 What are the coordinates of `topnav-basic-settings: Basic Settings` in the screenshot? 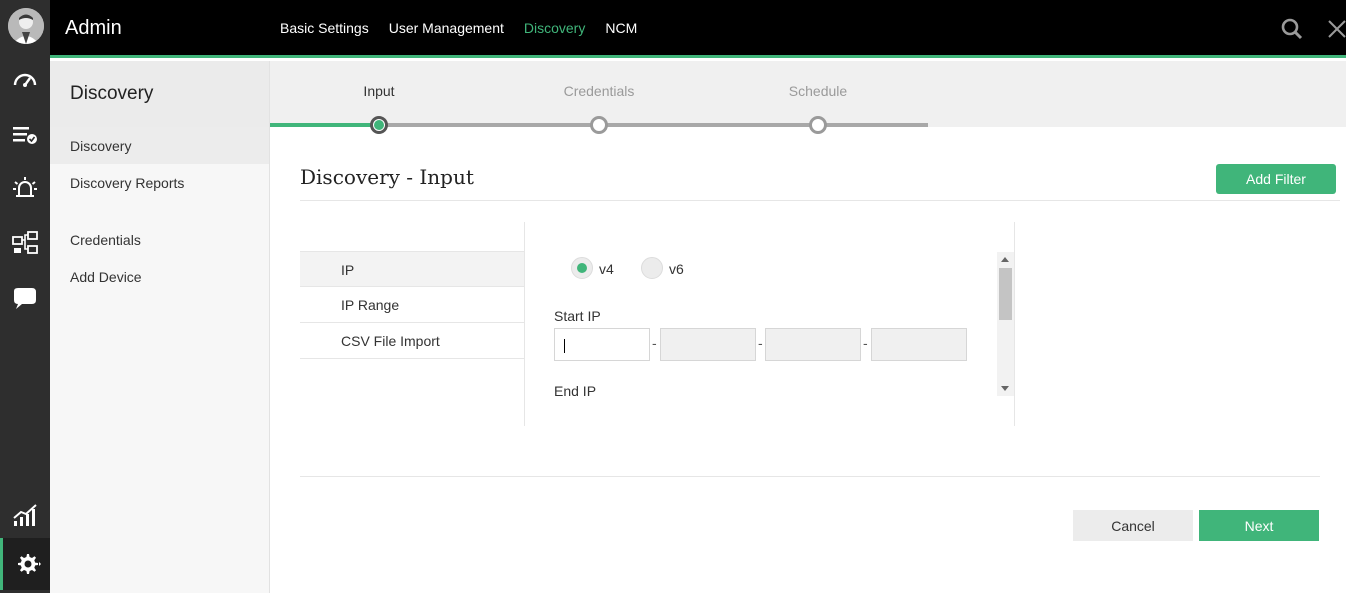 It's located at (324, 28).